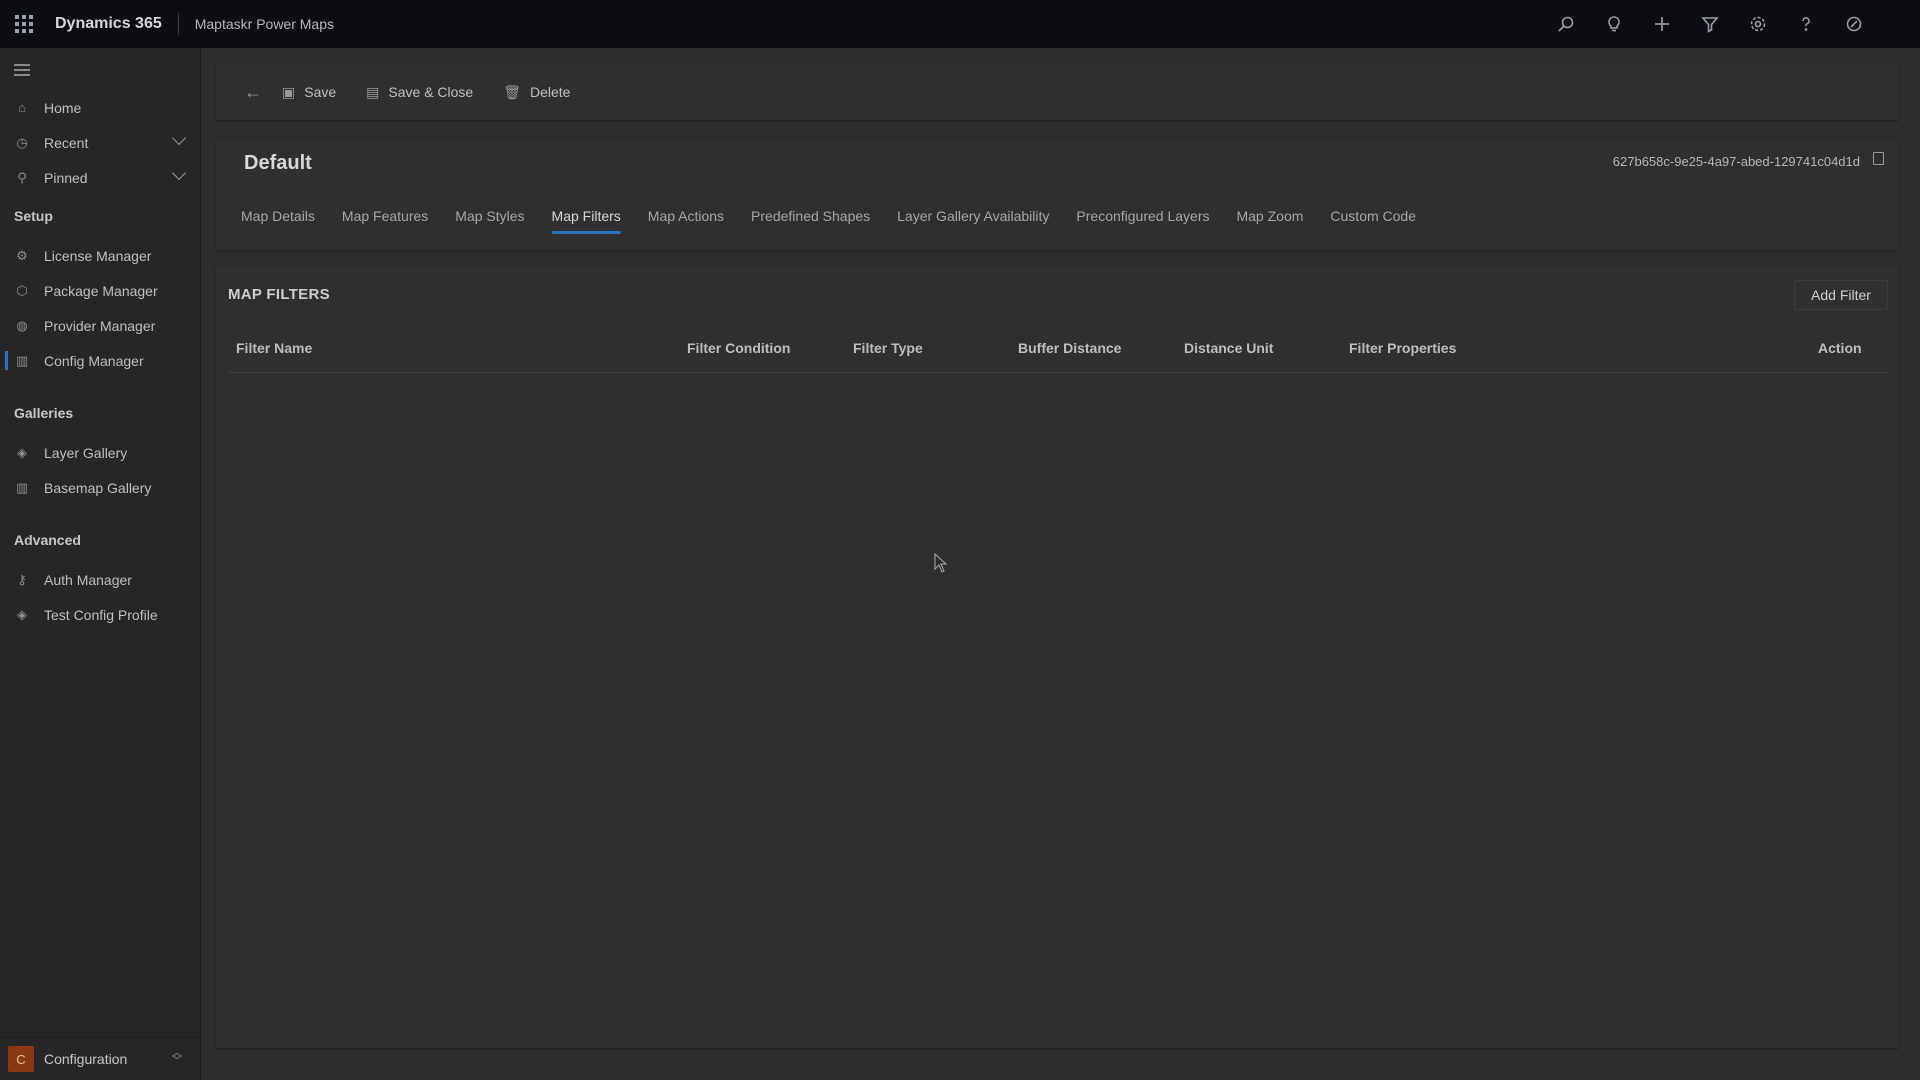 This screenshot has width=1920, height=1080. Describe the element at coordinates (278, 220) in the screenshot. I see `tab-map-details: Map Details` at that location.